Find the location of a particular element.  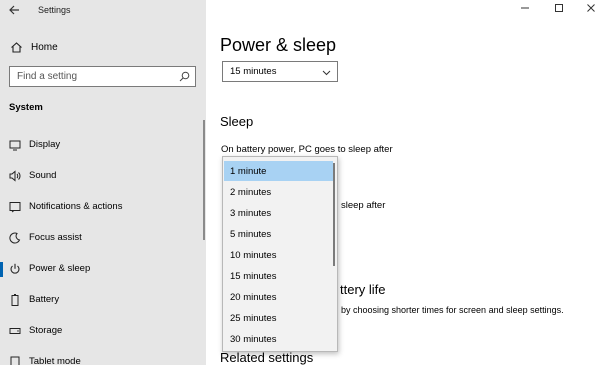

chevron-down-icon is located at coordinates (326, 73).